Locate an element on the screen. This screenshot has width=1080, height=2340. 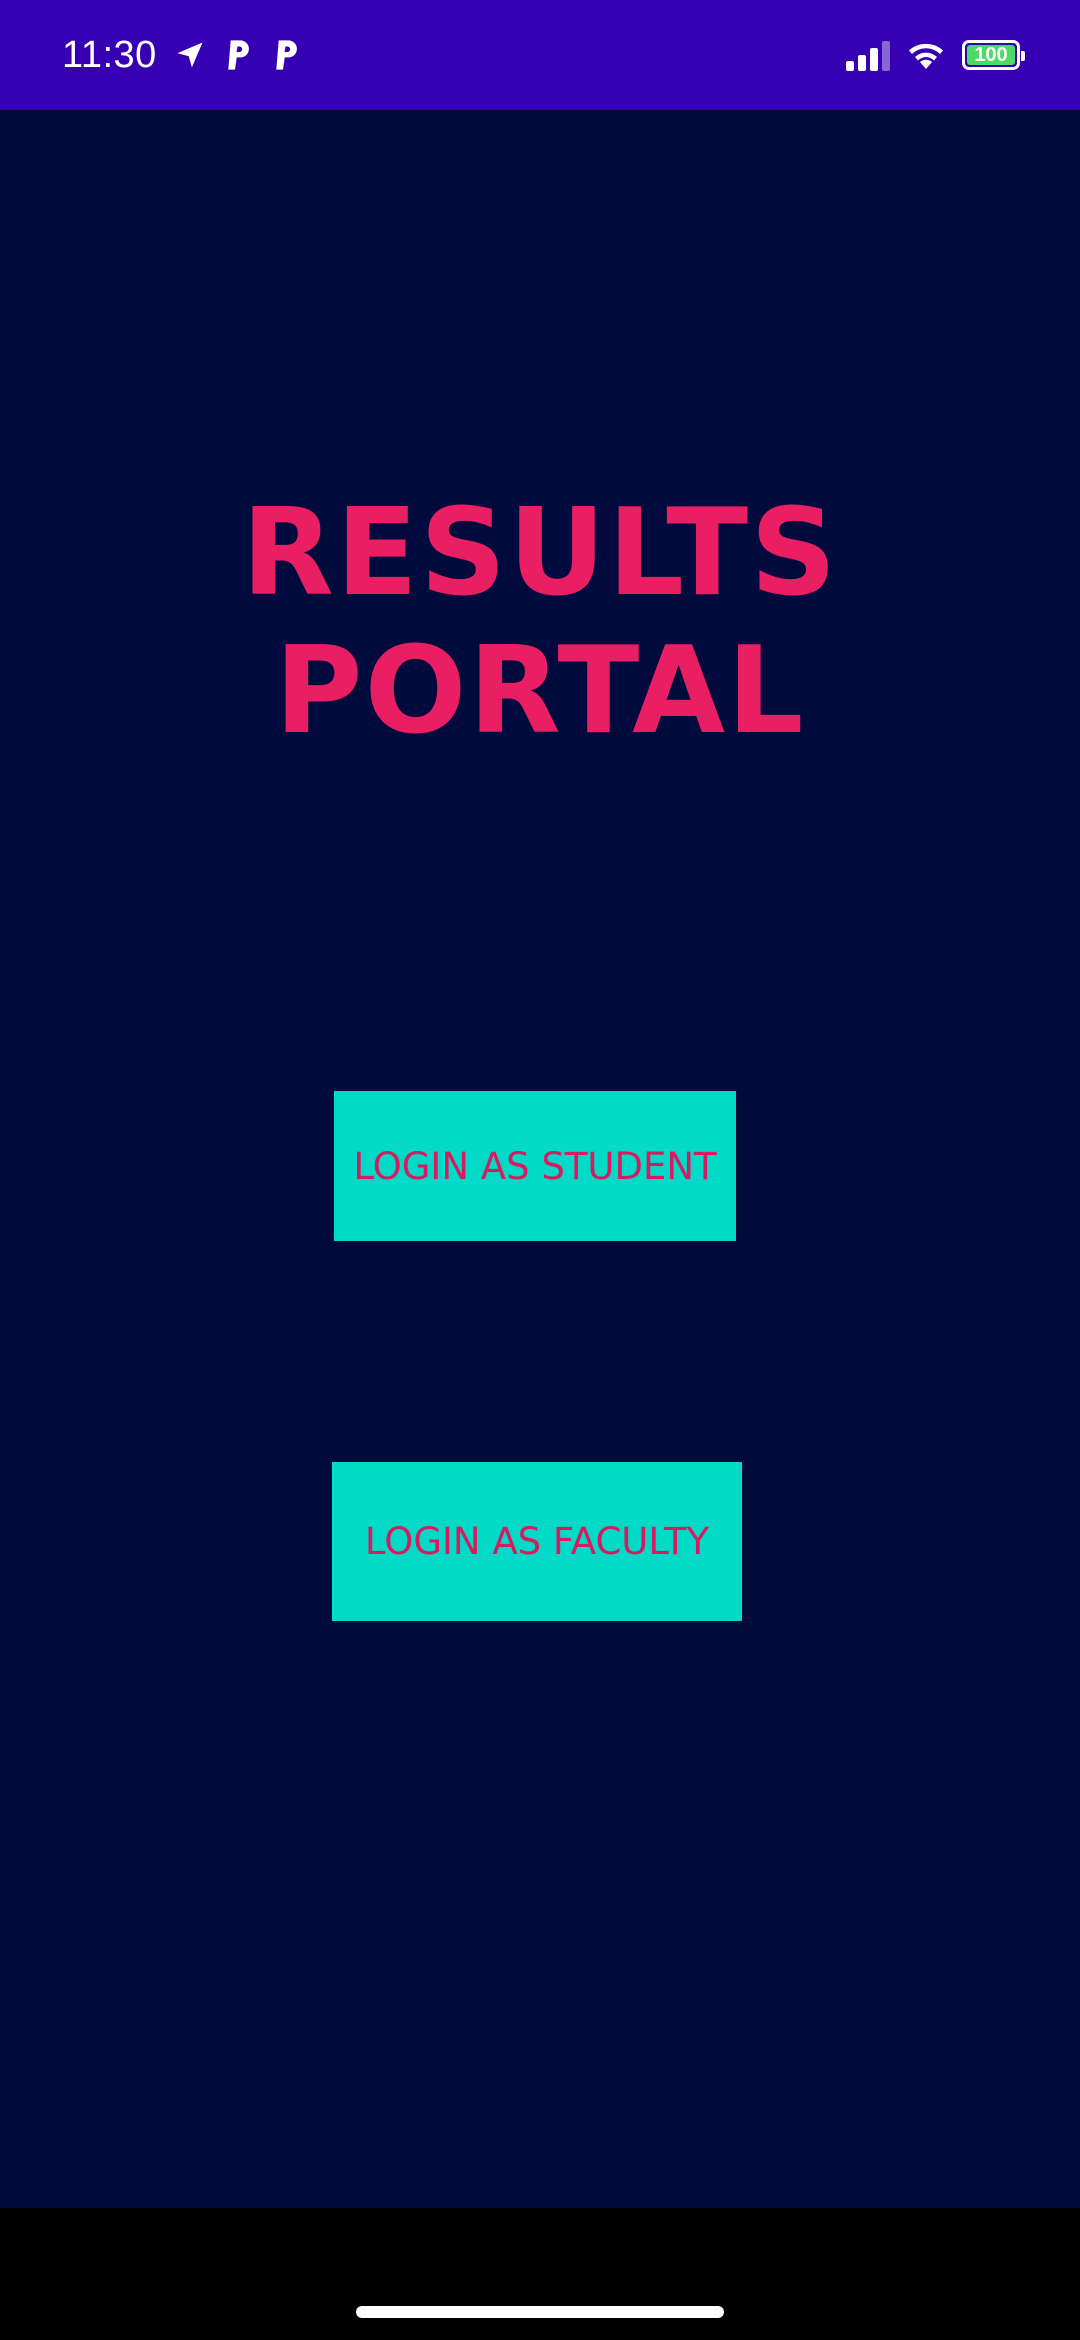
location-arrow-icon is located at coordinates (190, 55).